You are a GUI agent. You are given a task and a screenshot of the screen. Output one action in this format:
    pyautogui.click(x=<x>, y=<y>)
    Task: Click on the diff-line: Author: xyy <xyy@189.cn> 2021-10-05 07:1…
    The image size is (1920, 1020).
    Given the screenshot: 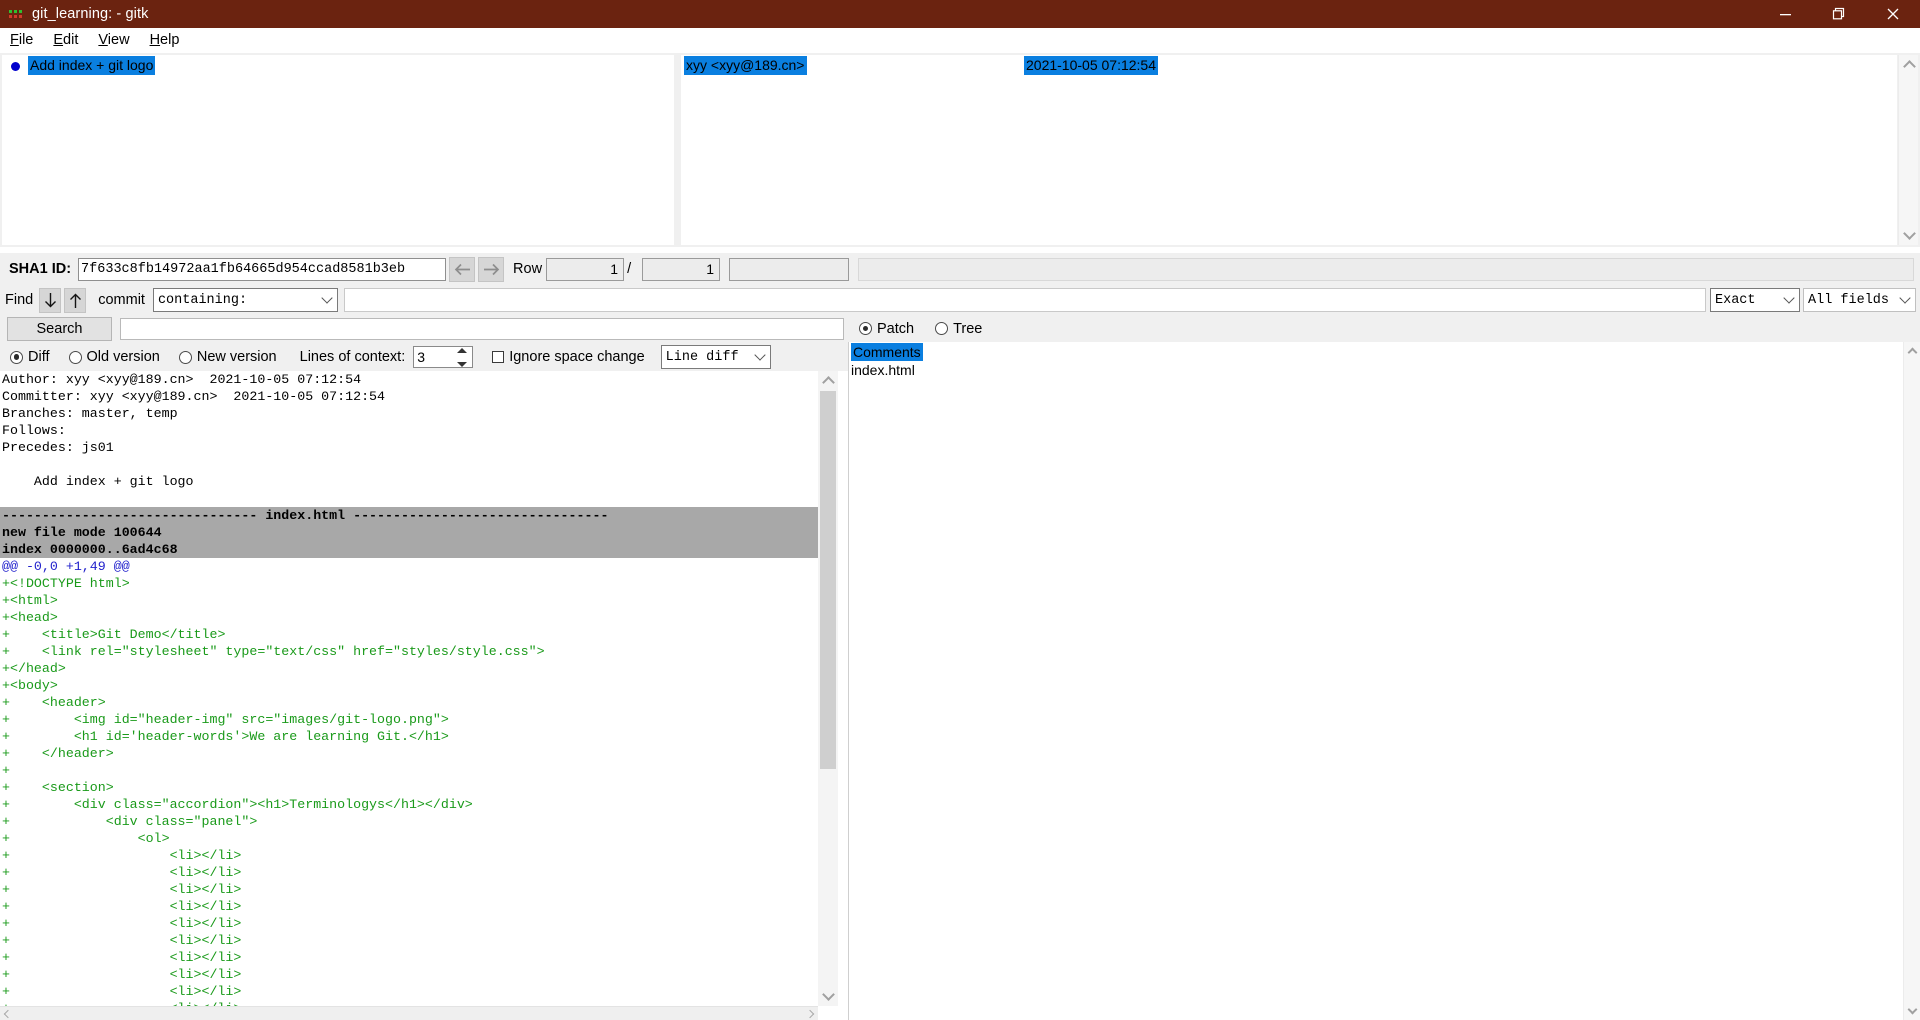 What is the action you would take?
    pyautogui.click(x=182, y=379)
    